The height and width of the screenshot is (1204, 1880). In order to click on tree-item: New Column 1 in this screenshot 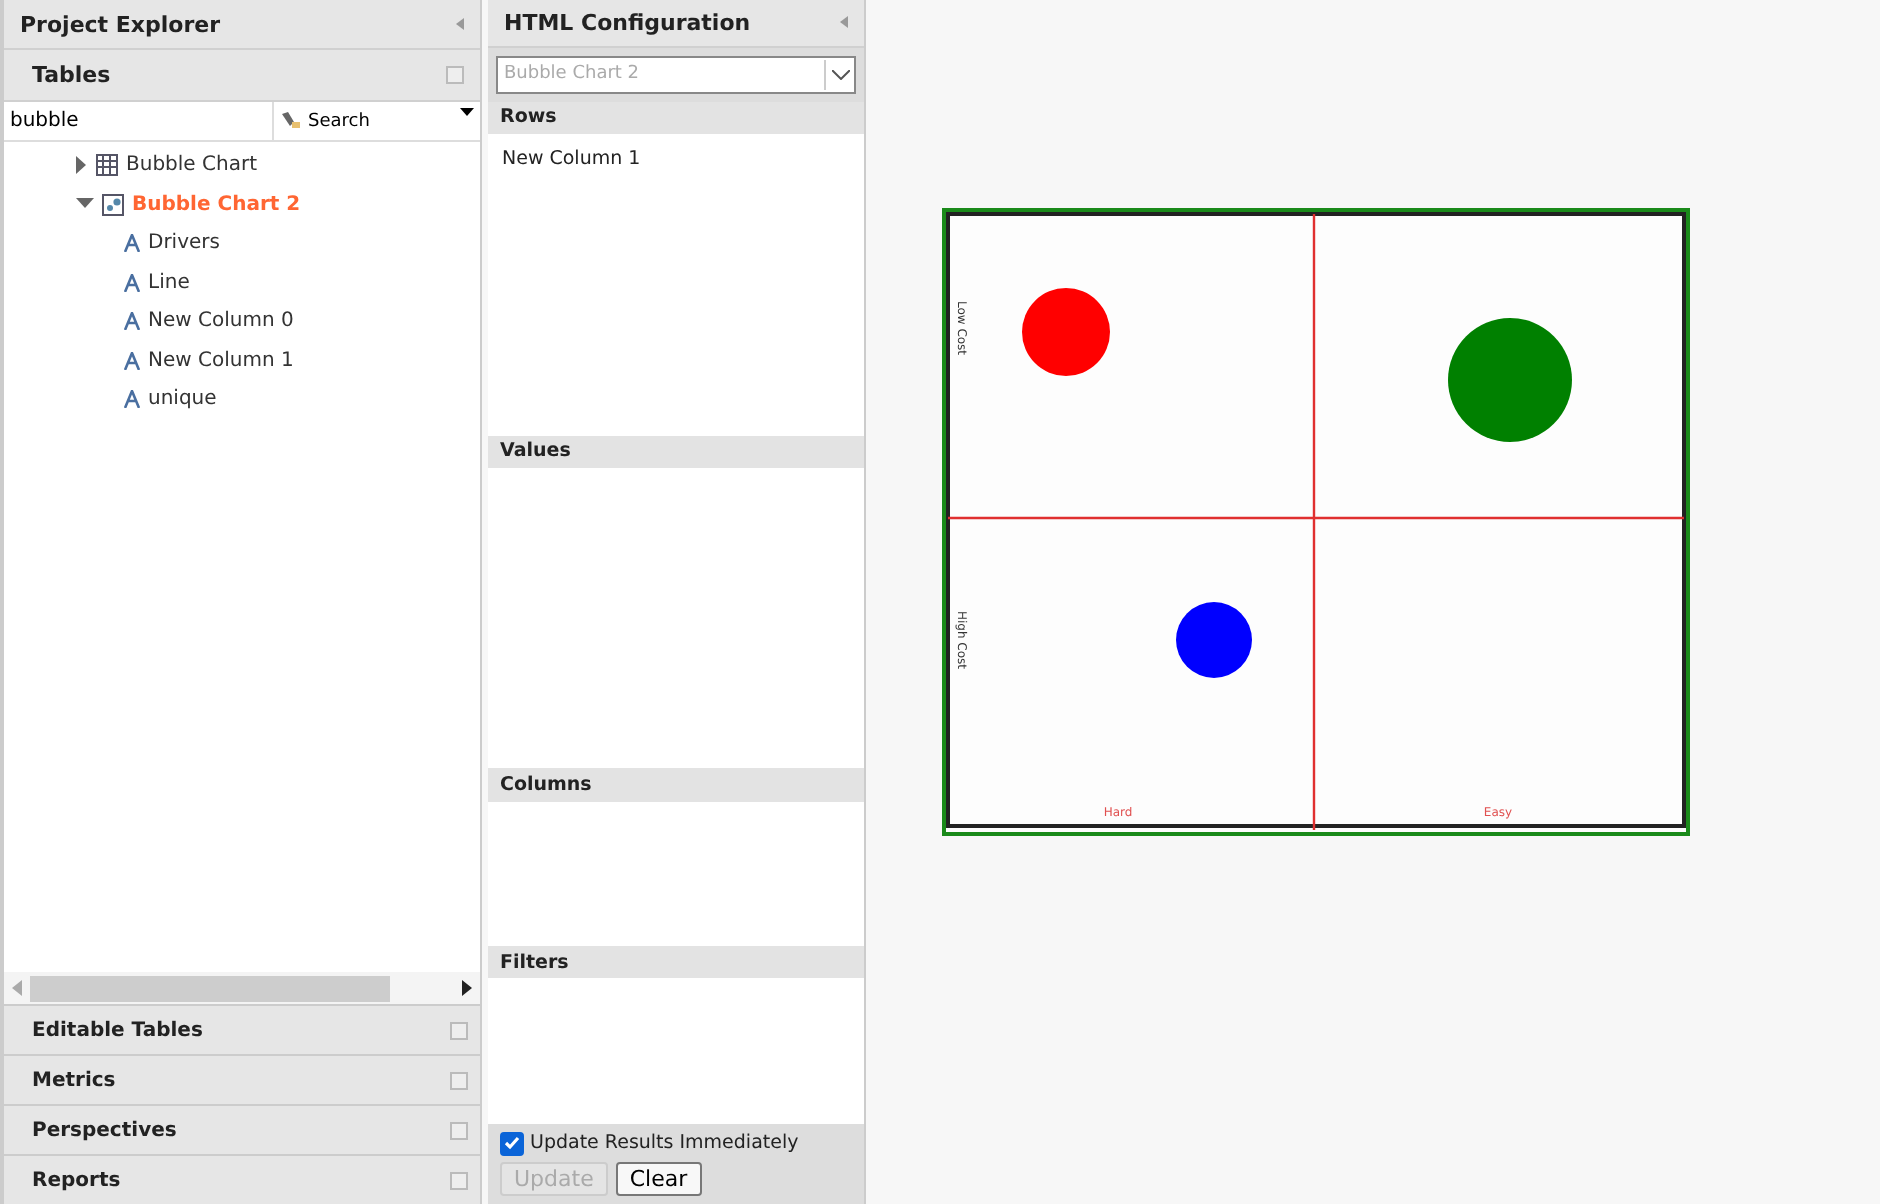, I will do `click(221, 360)`.